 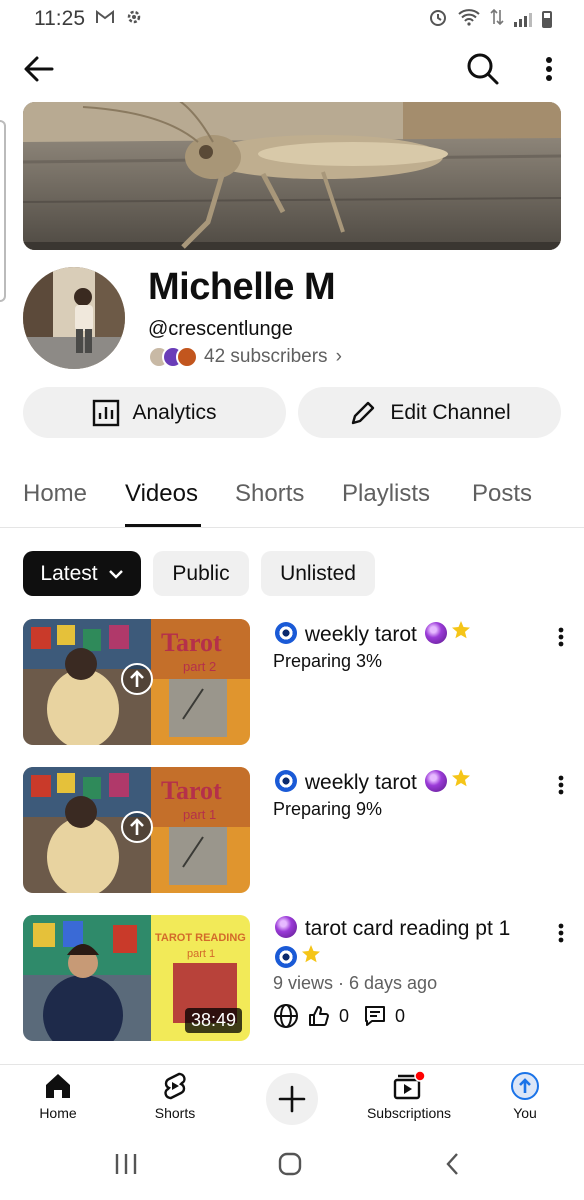 What do you see at coordinates (213, 1020) in the screenshot?
I see `video-duration: 38:49` at bounding box center [213, 1020].